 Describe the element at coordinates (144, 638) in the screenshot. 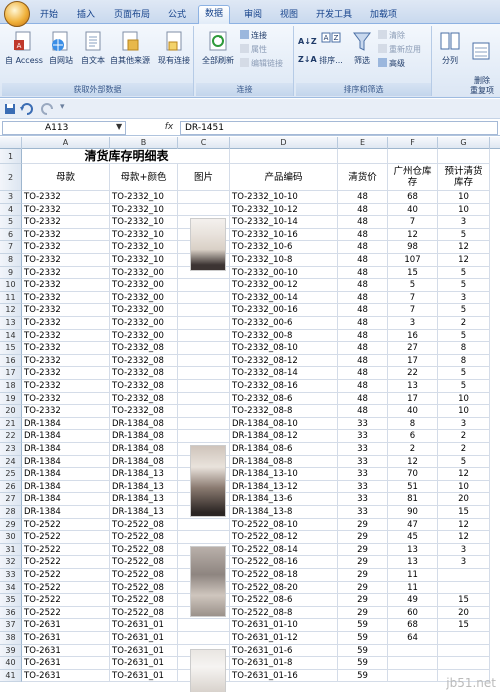

I see `cell-style-color: TO-2631_01` at that location.